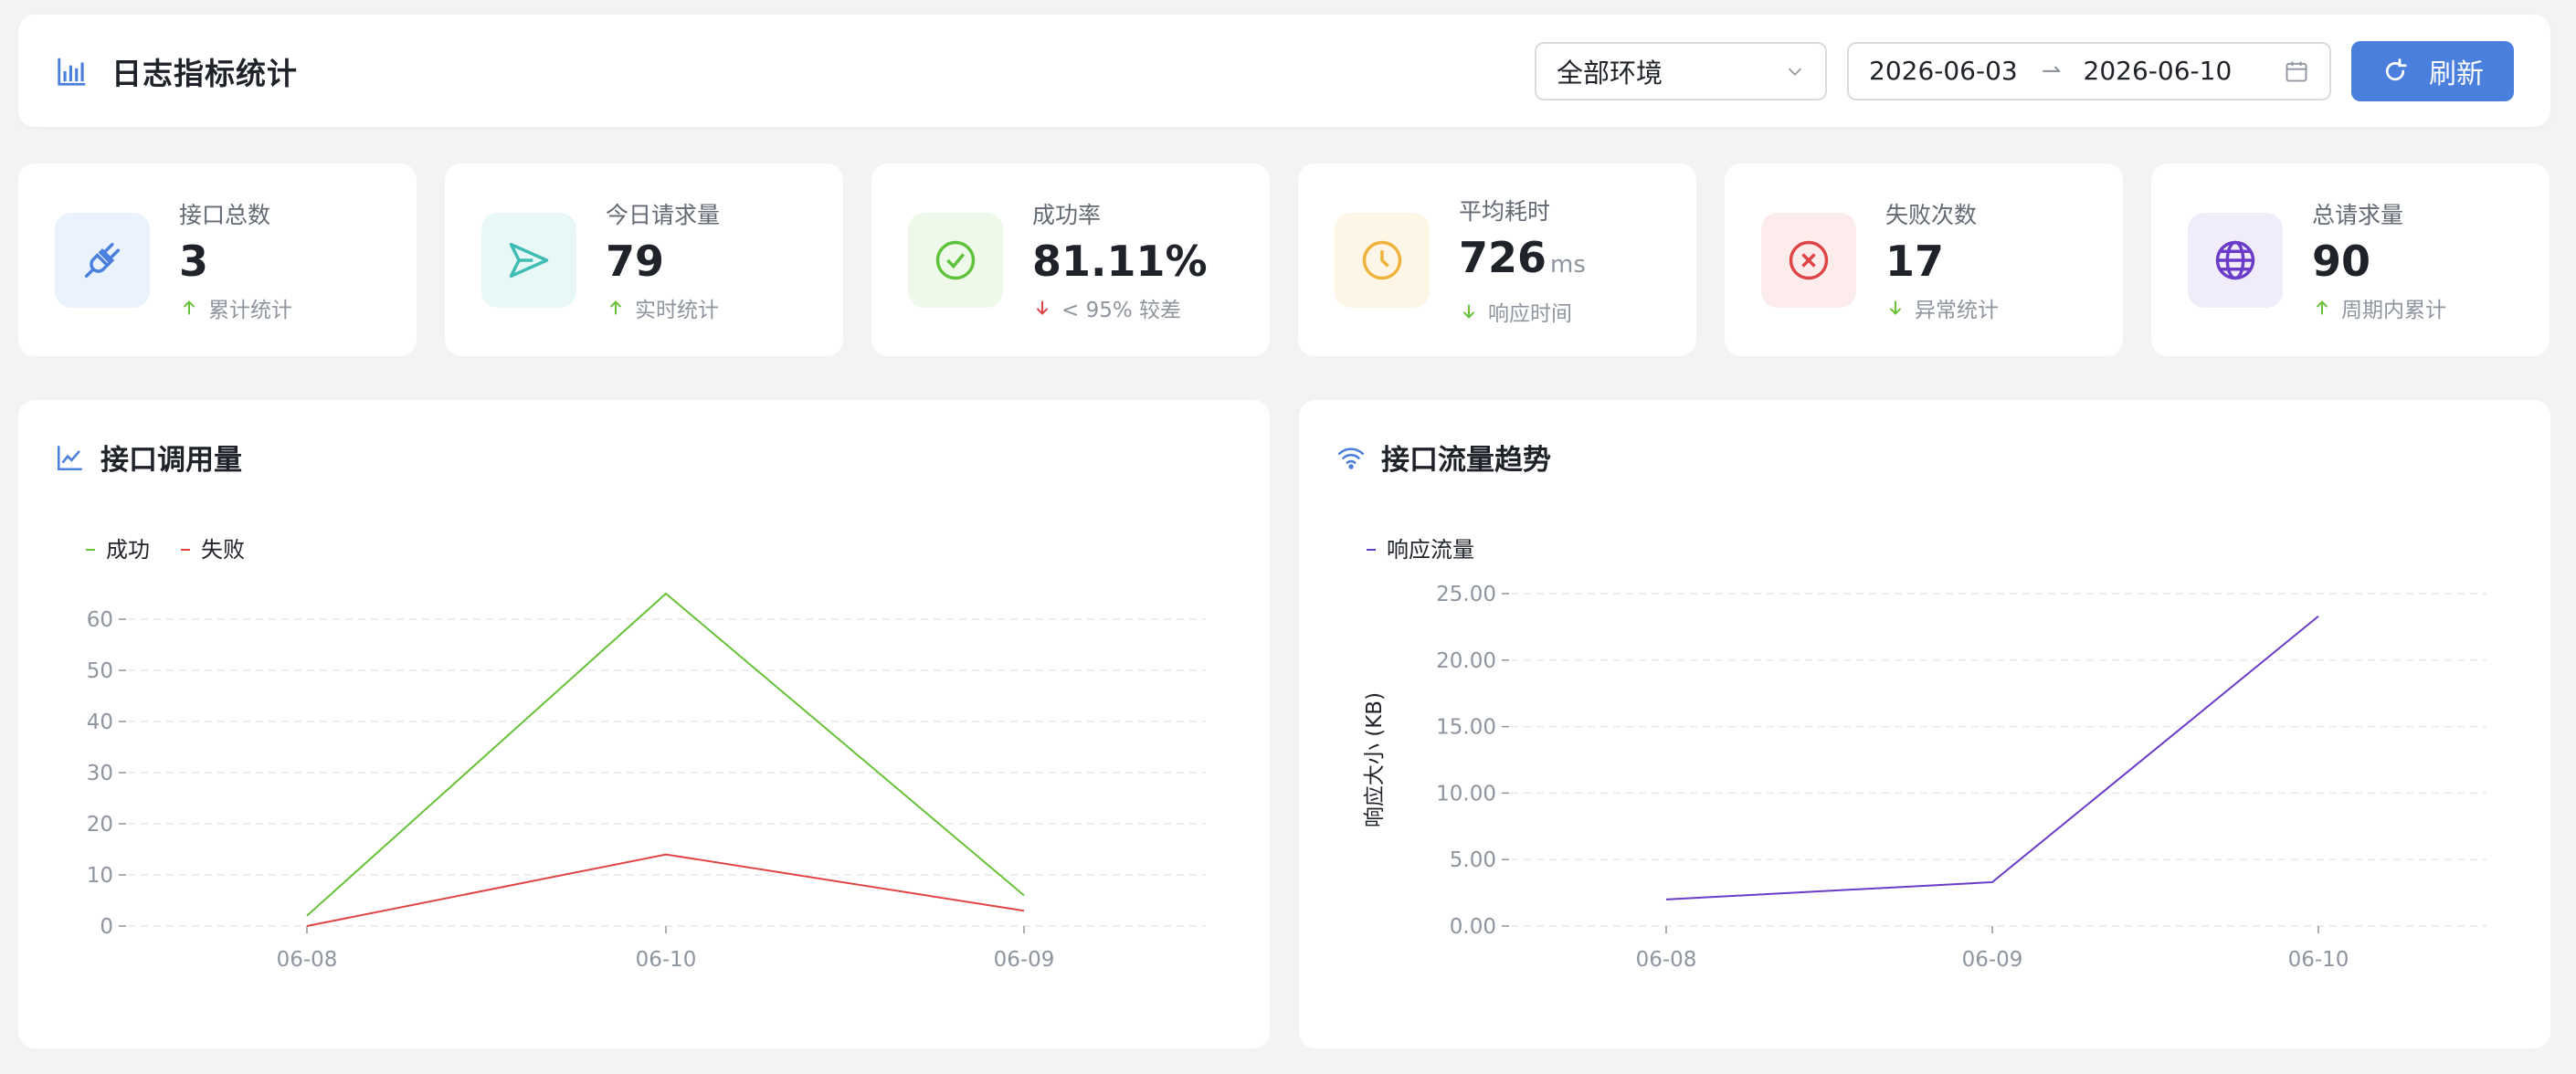 The height and width of the screenshot is (1074, 2576). I want to click on x-circle-icon, so click(1809, 259).